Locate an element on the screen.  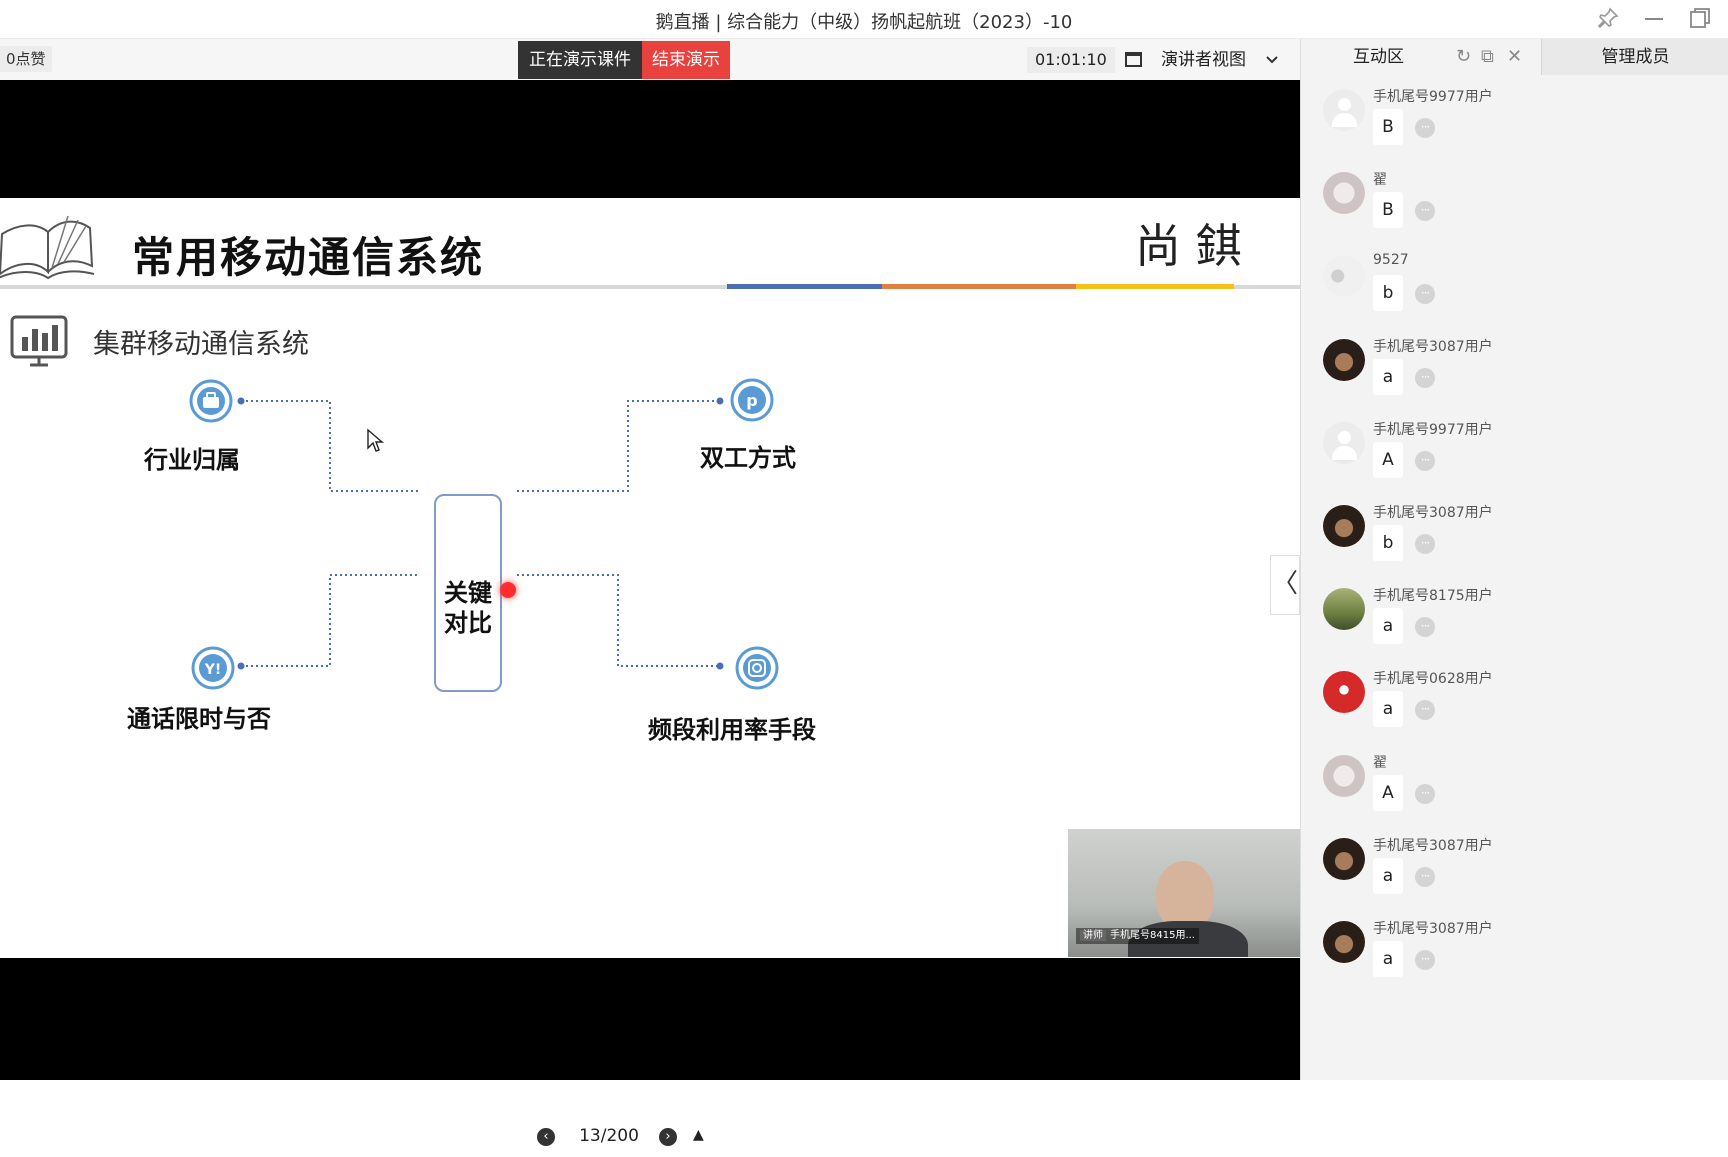
chat-message: 手机尾号8175用户 a ··· is located at coordinates (1514, 624).